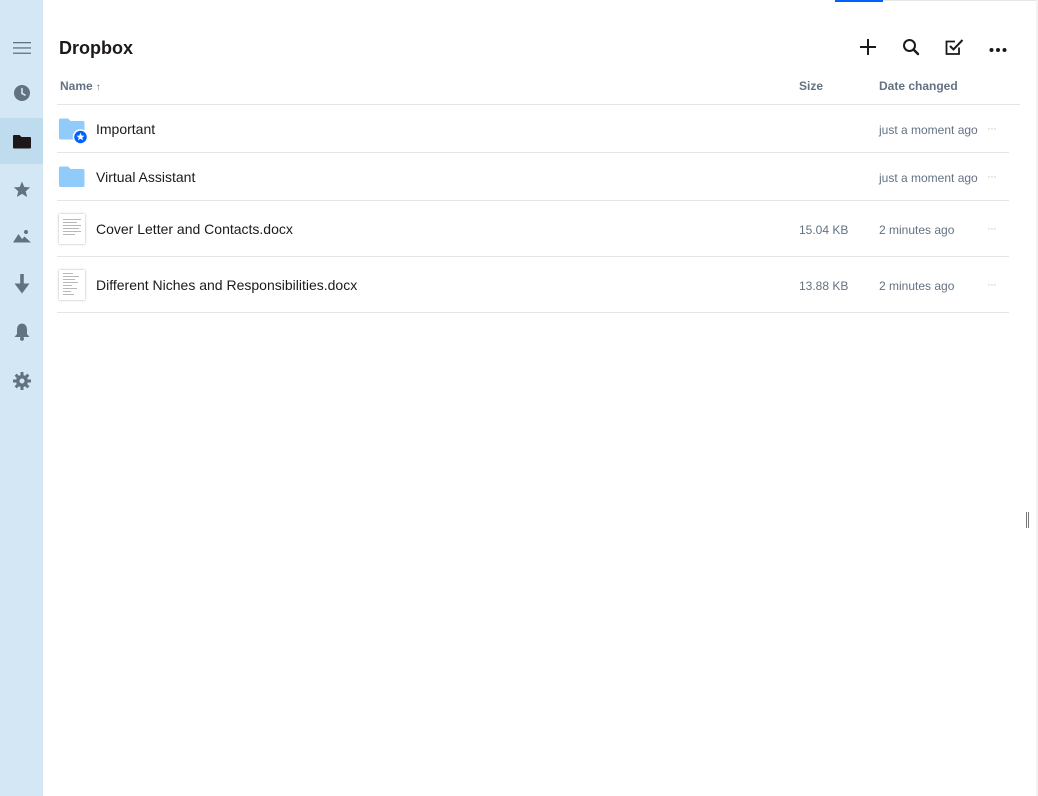  I want to click on plus-icon, so click(868, 49).